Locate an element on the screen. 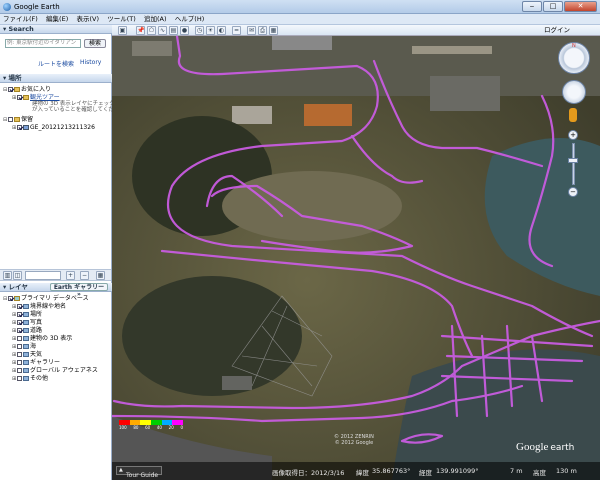 The width and height of the screenshot is (600, 480). move-control is located at coordinates (574, 92).